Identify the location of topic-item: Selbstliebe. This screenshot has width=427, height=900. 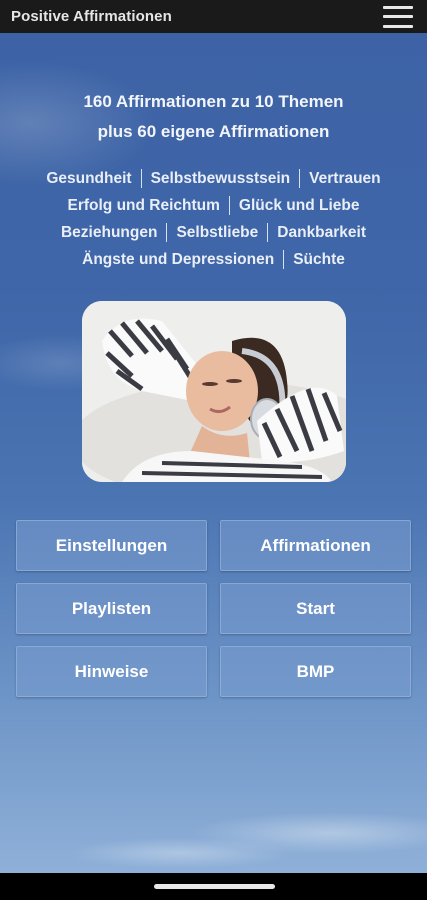
(217, 232).